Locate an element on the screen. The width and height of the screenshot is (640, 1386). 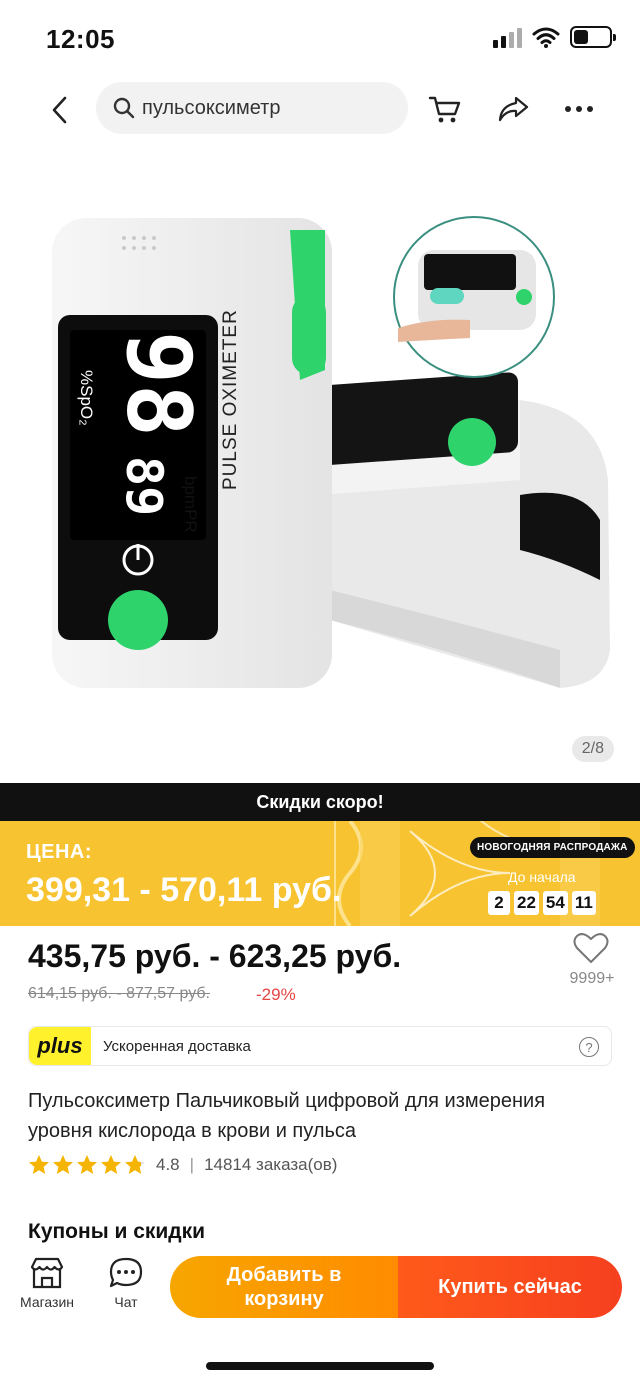
heart-icon is located at coordinates (591, 948).